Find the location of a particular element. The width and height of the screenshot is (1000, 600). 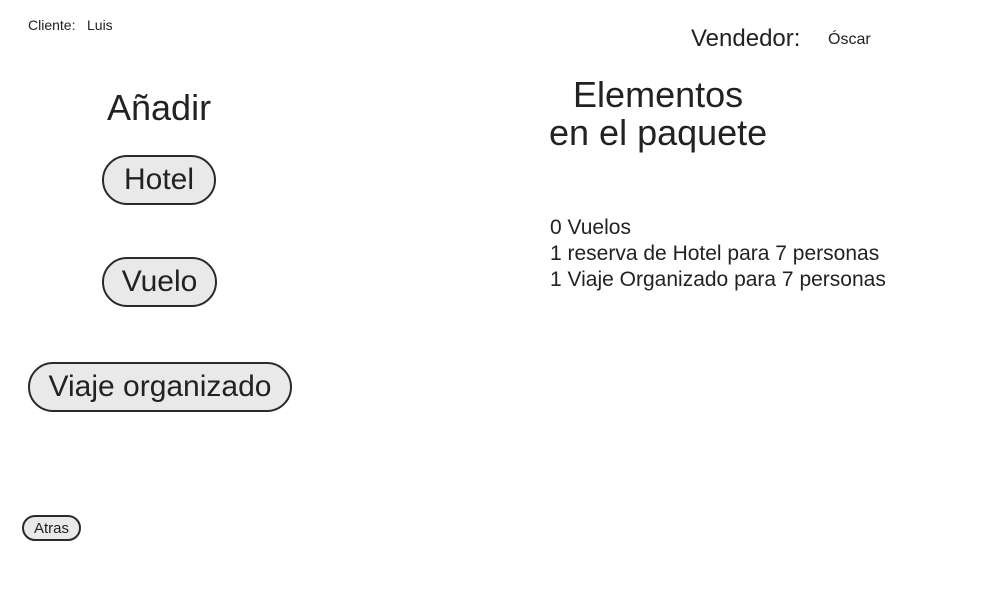

back-button: Atras is located at coordinates (51, 528).